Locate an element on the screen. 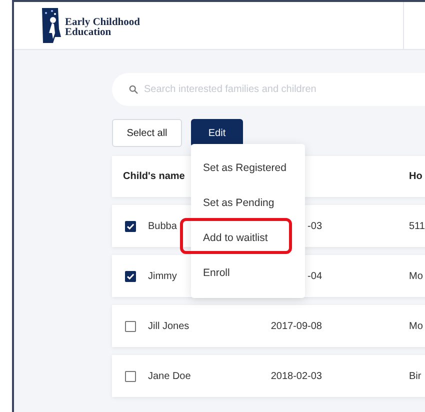 The image size is (425, 412). table-cell: Jane Doe is located at coordinates (169, 376).